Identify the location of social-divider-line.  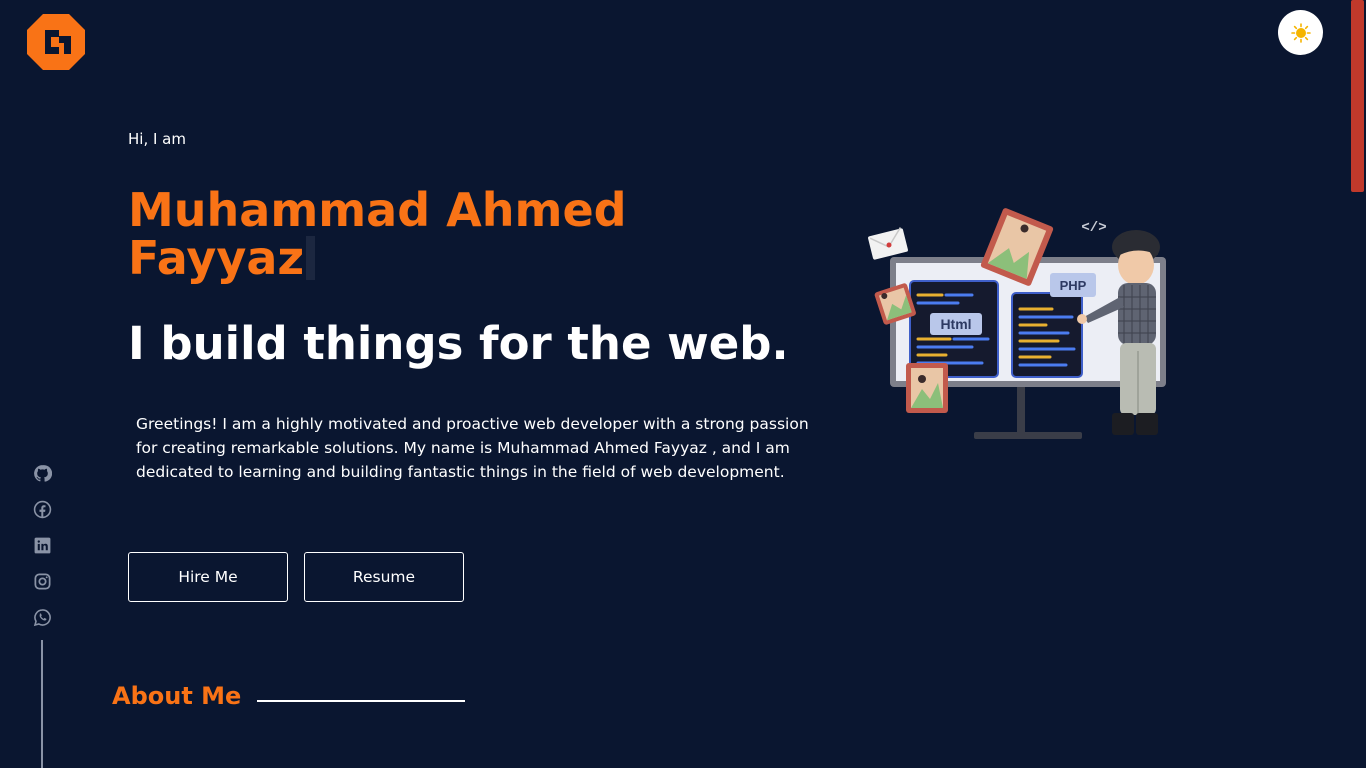
(42, 704).